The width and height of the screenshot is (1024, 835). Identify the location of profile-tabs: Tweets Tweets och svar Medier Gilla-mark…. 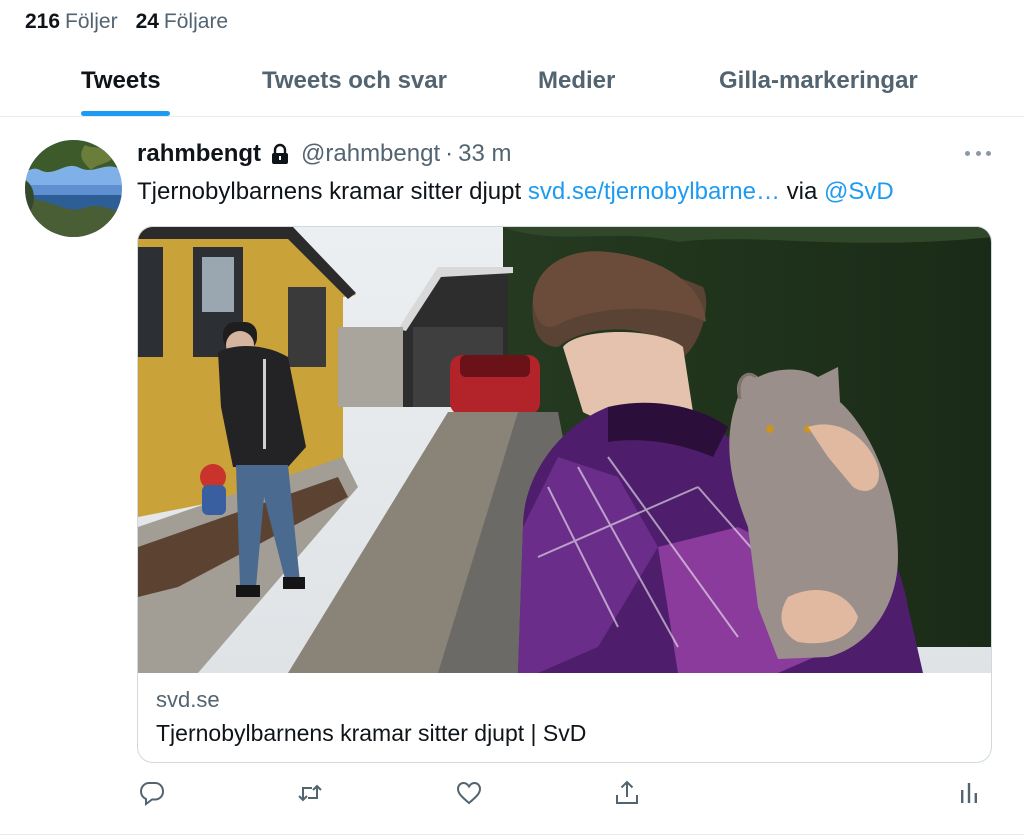
(512, 86).